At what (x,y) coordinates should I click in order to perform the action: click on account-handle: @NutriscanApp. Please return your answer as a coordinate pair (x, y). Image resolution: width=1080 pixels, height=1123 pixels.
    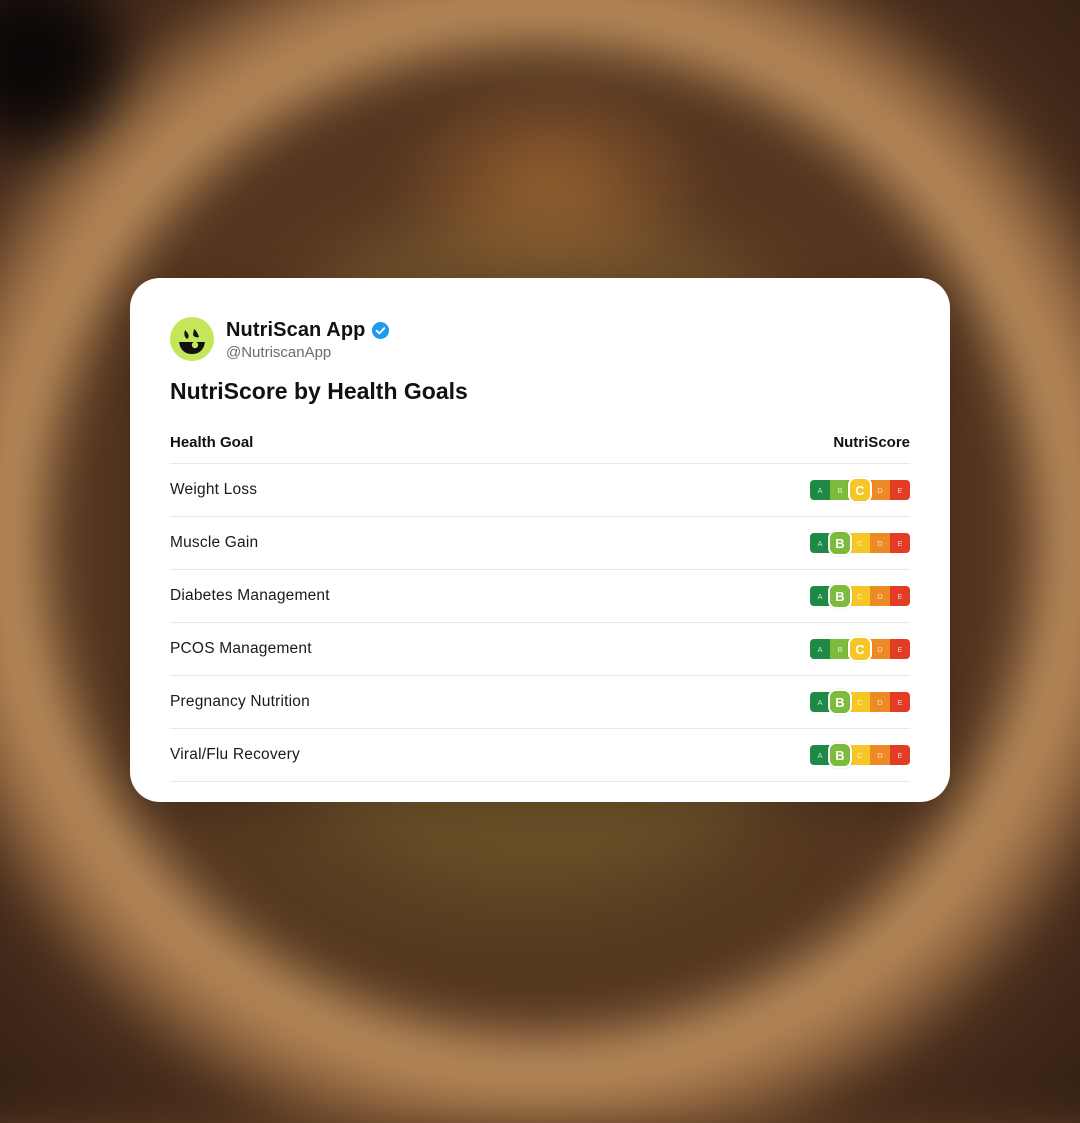
    Looking at the image, I should click on (308, 352).